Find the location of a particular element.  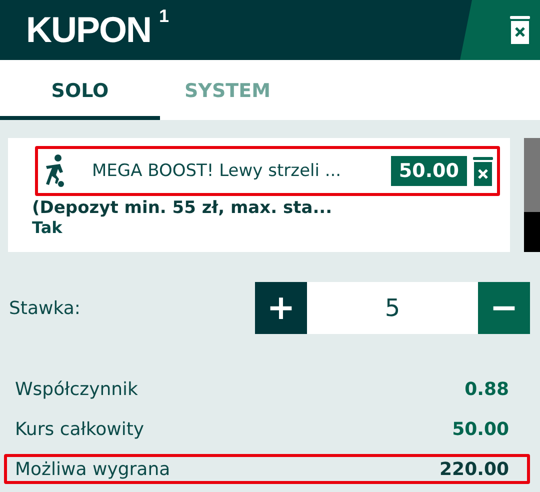

coupon-title: KUPON is located at coordinates (89, 30).